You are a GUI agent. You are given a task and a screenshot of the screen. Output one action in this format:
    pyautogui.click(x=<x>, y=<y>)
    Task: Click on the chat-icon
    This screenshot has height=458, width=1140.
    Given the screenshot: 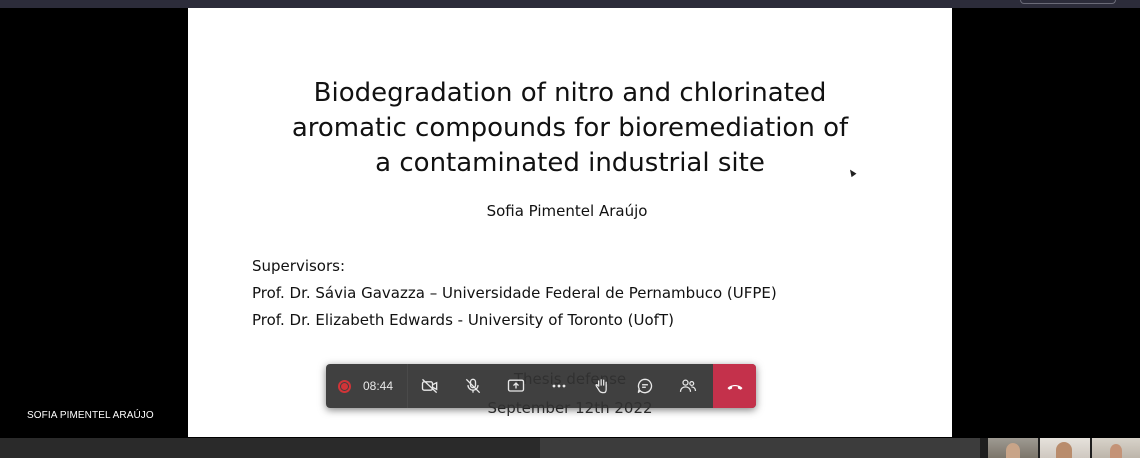 What is the action you would take?
    pyautogui.click(x=644, y=386)
    